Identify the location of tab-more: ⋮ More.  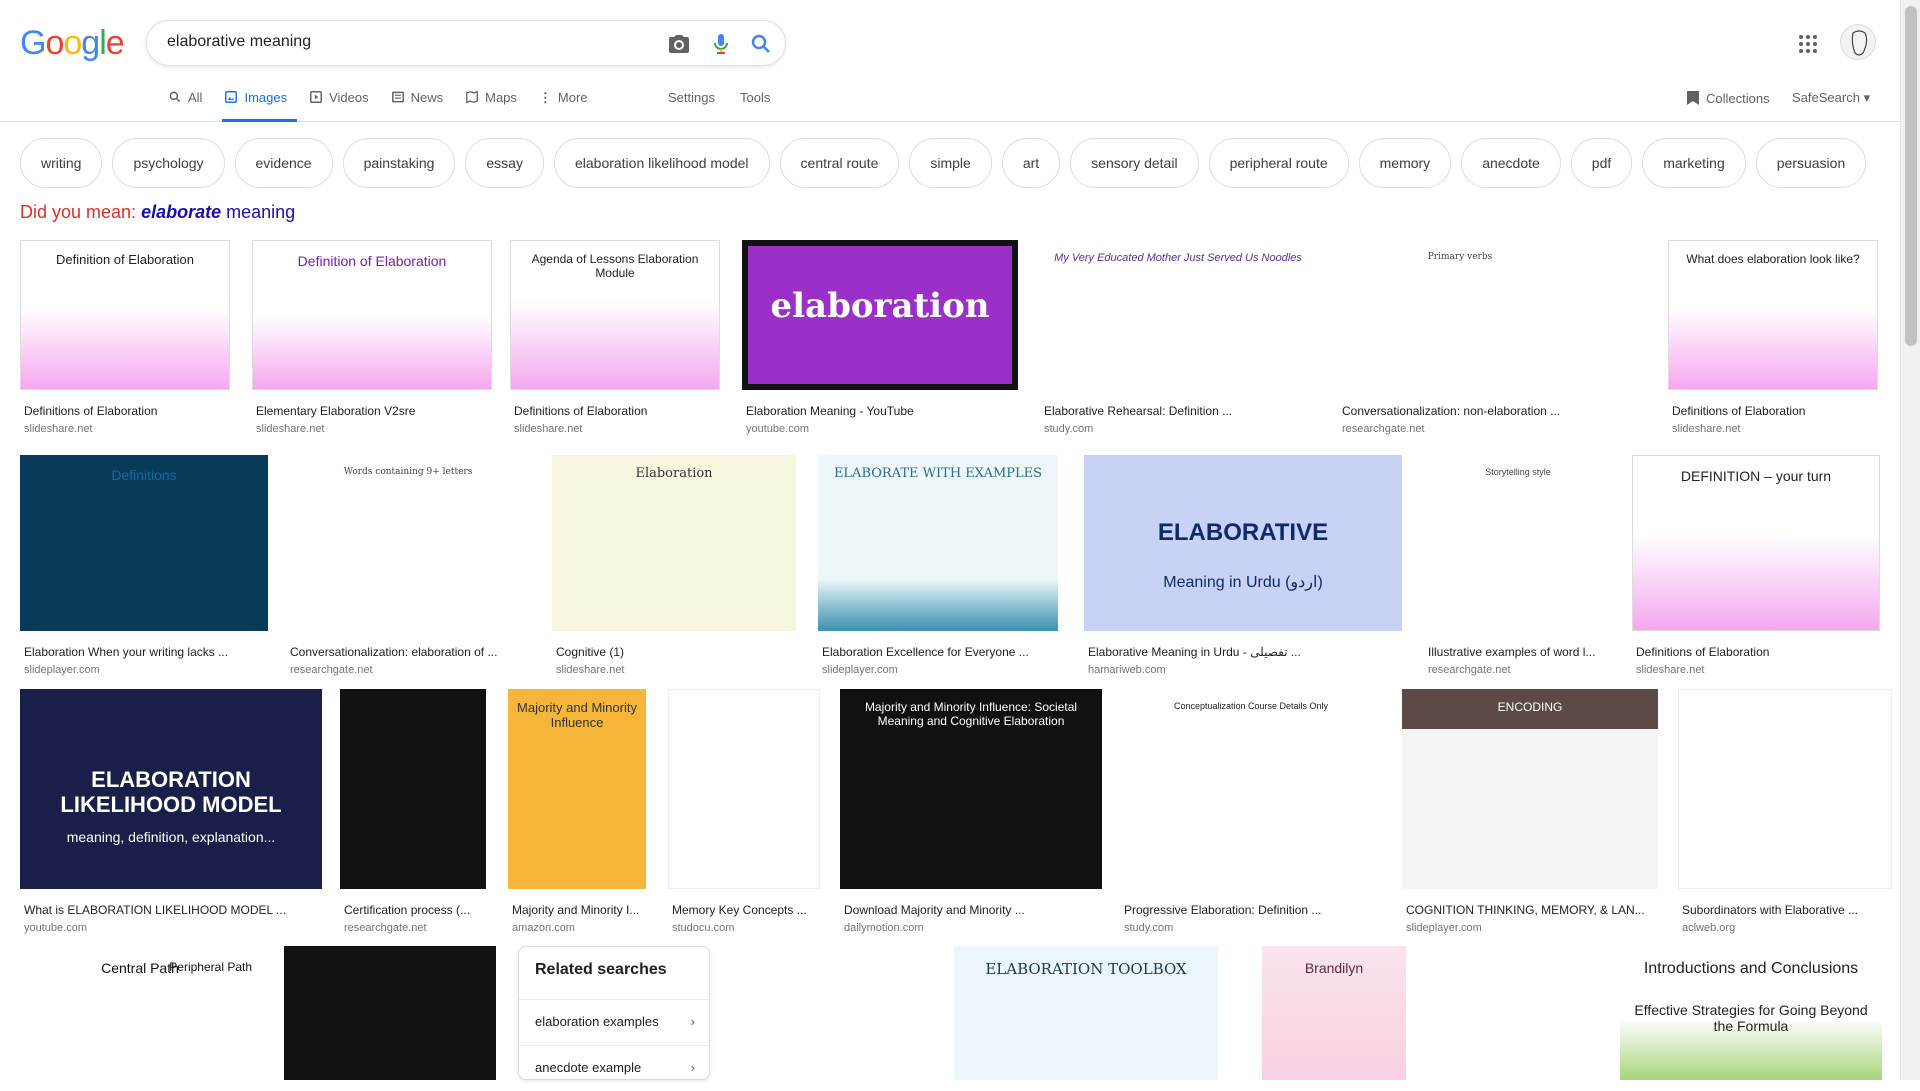
(567, 103).